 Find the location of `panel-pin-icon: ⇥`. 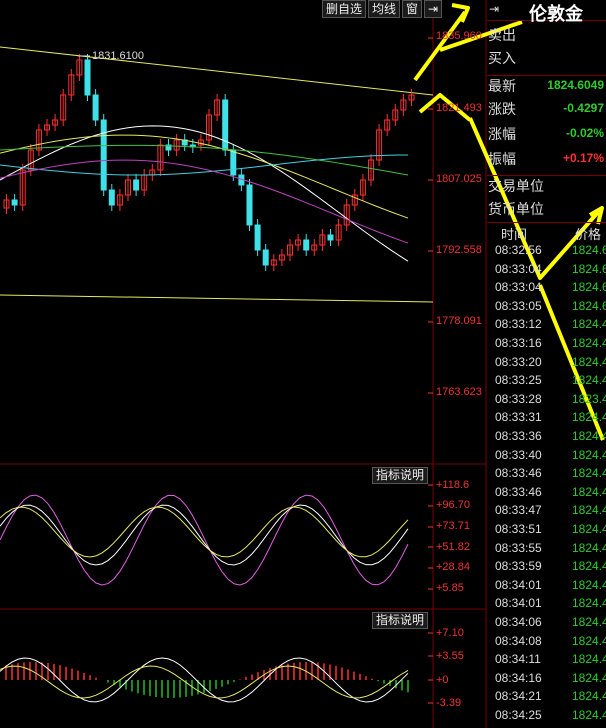

panel-pin-icon: ⇥ is located at coordinates (494, 9).